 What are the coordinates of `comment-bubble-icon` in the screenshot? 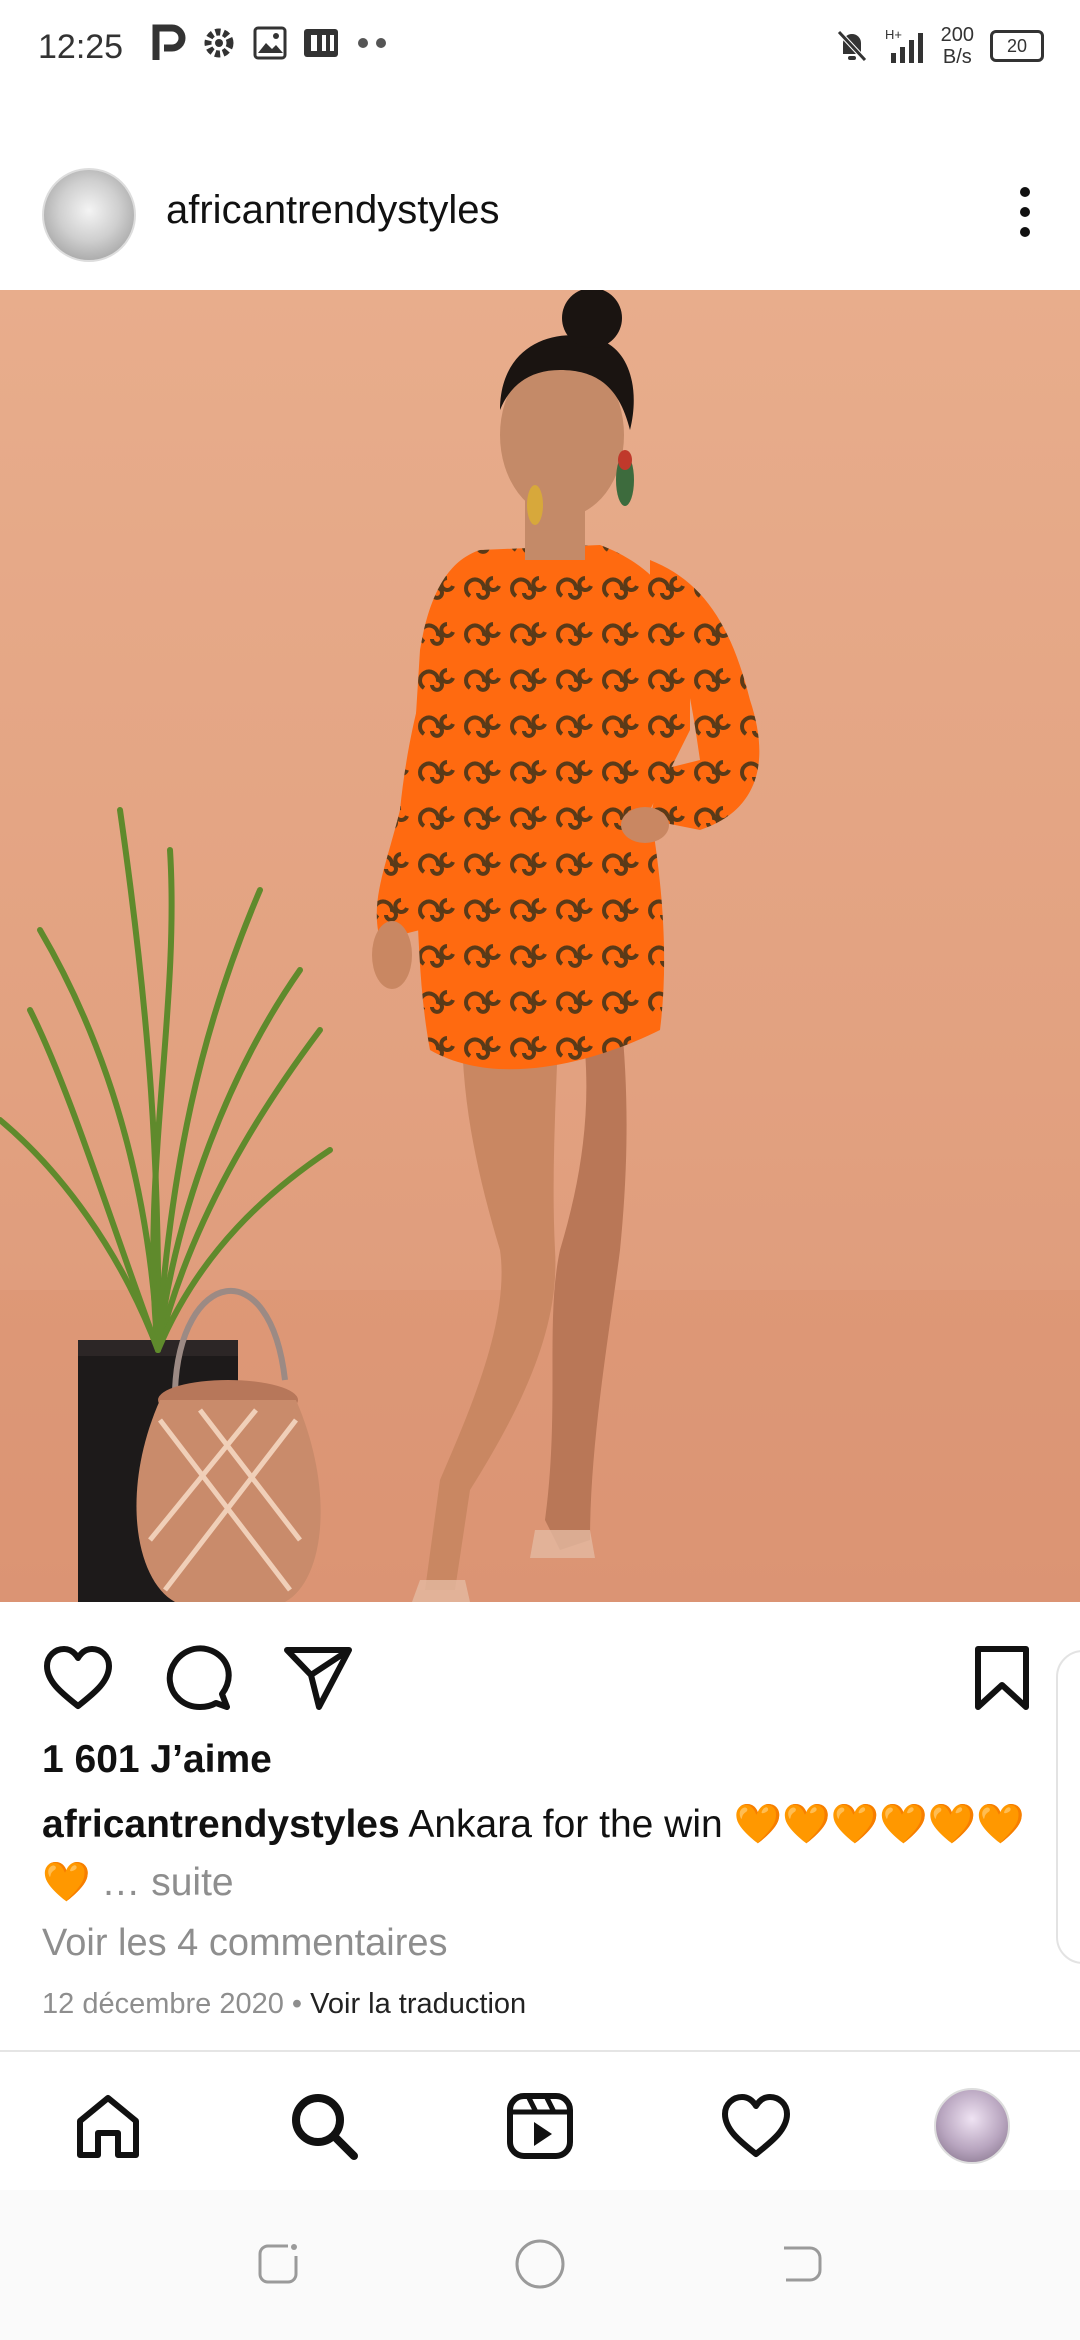 It's located at (199, 1677).